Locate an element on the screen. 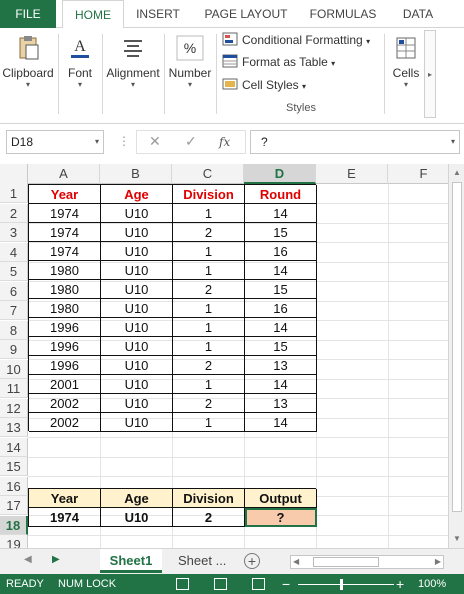  row-header: 5 is located at coordinates (14, 271).